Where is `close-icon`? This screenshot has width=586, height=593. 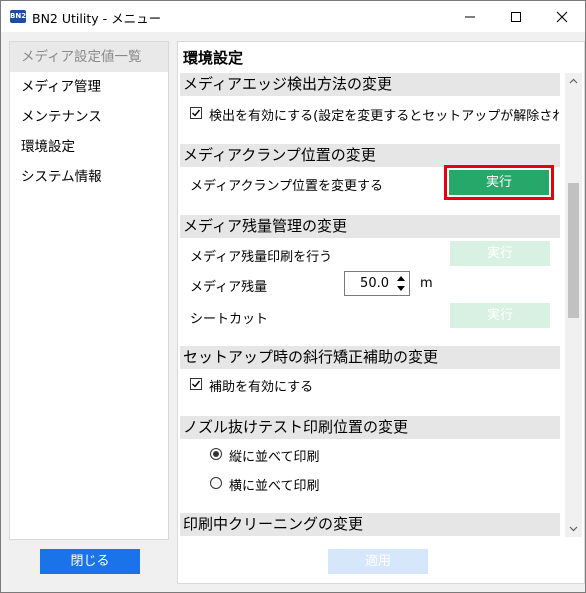
close-icon is located at coordinates (562, 17).